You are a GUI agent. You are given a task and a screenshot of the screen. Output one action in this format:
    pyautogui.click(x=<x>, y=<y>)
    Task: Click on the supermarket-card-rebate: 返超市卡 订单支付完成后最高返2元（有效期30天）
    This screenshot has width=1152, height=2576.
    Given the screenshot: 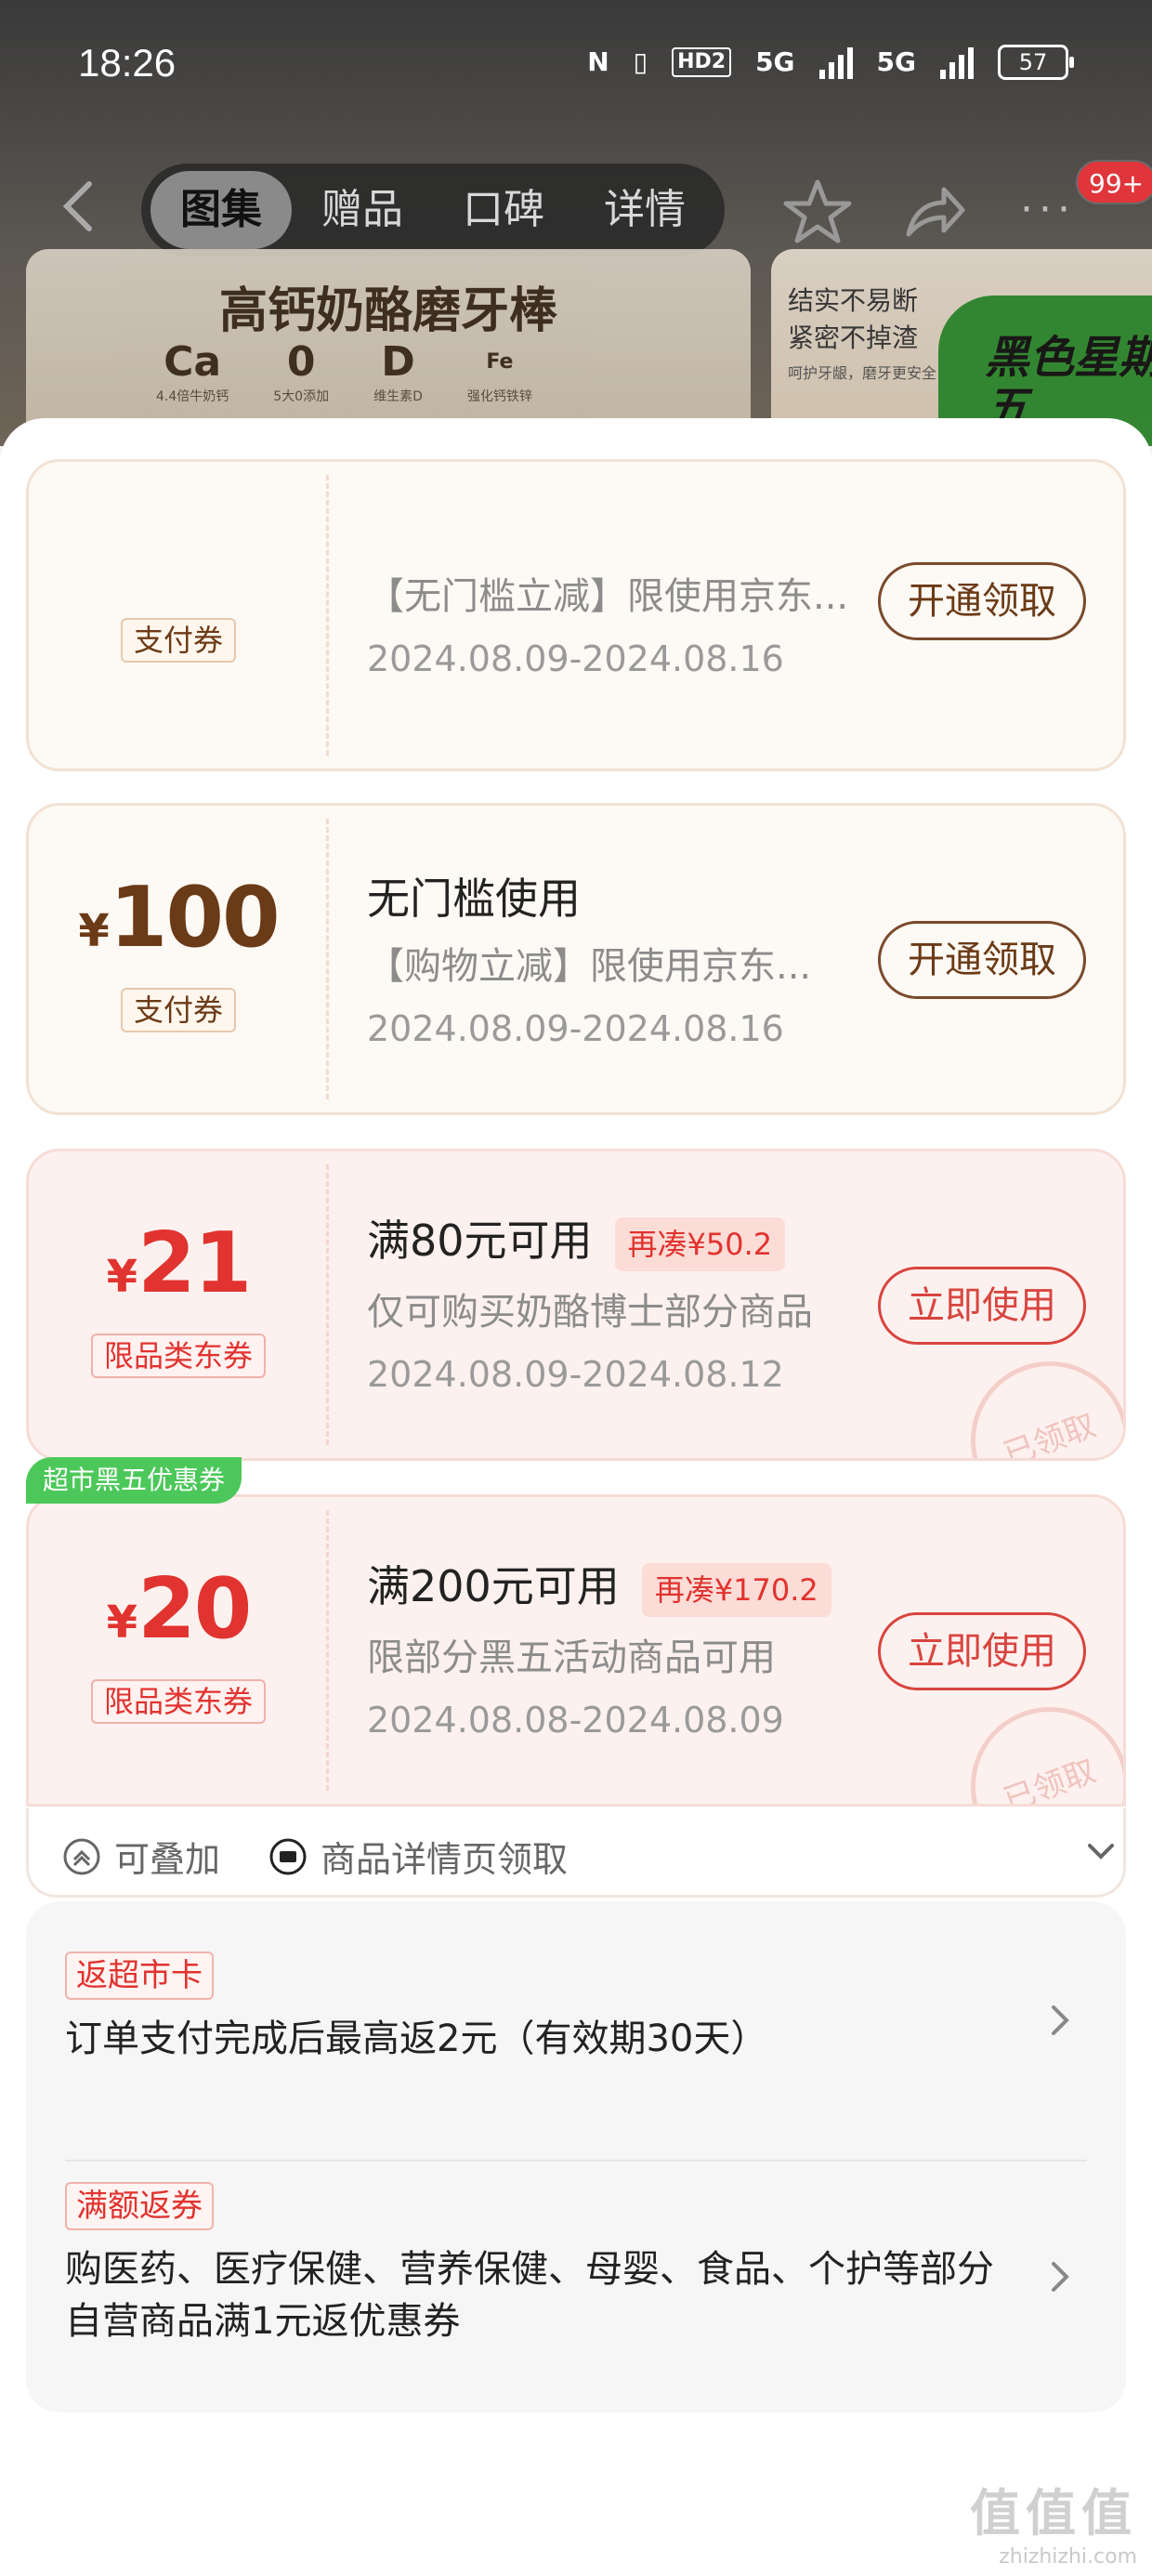 What is the action you would take?
    pyautogui.click(x=576, y=2008)
    